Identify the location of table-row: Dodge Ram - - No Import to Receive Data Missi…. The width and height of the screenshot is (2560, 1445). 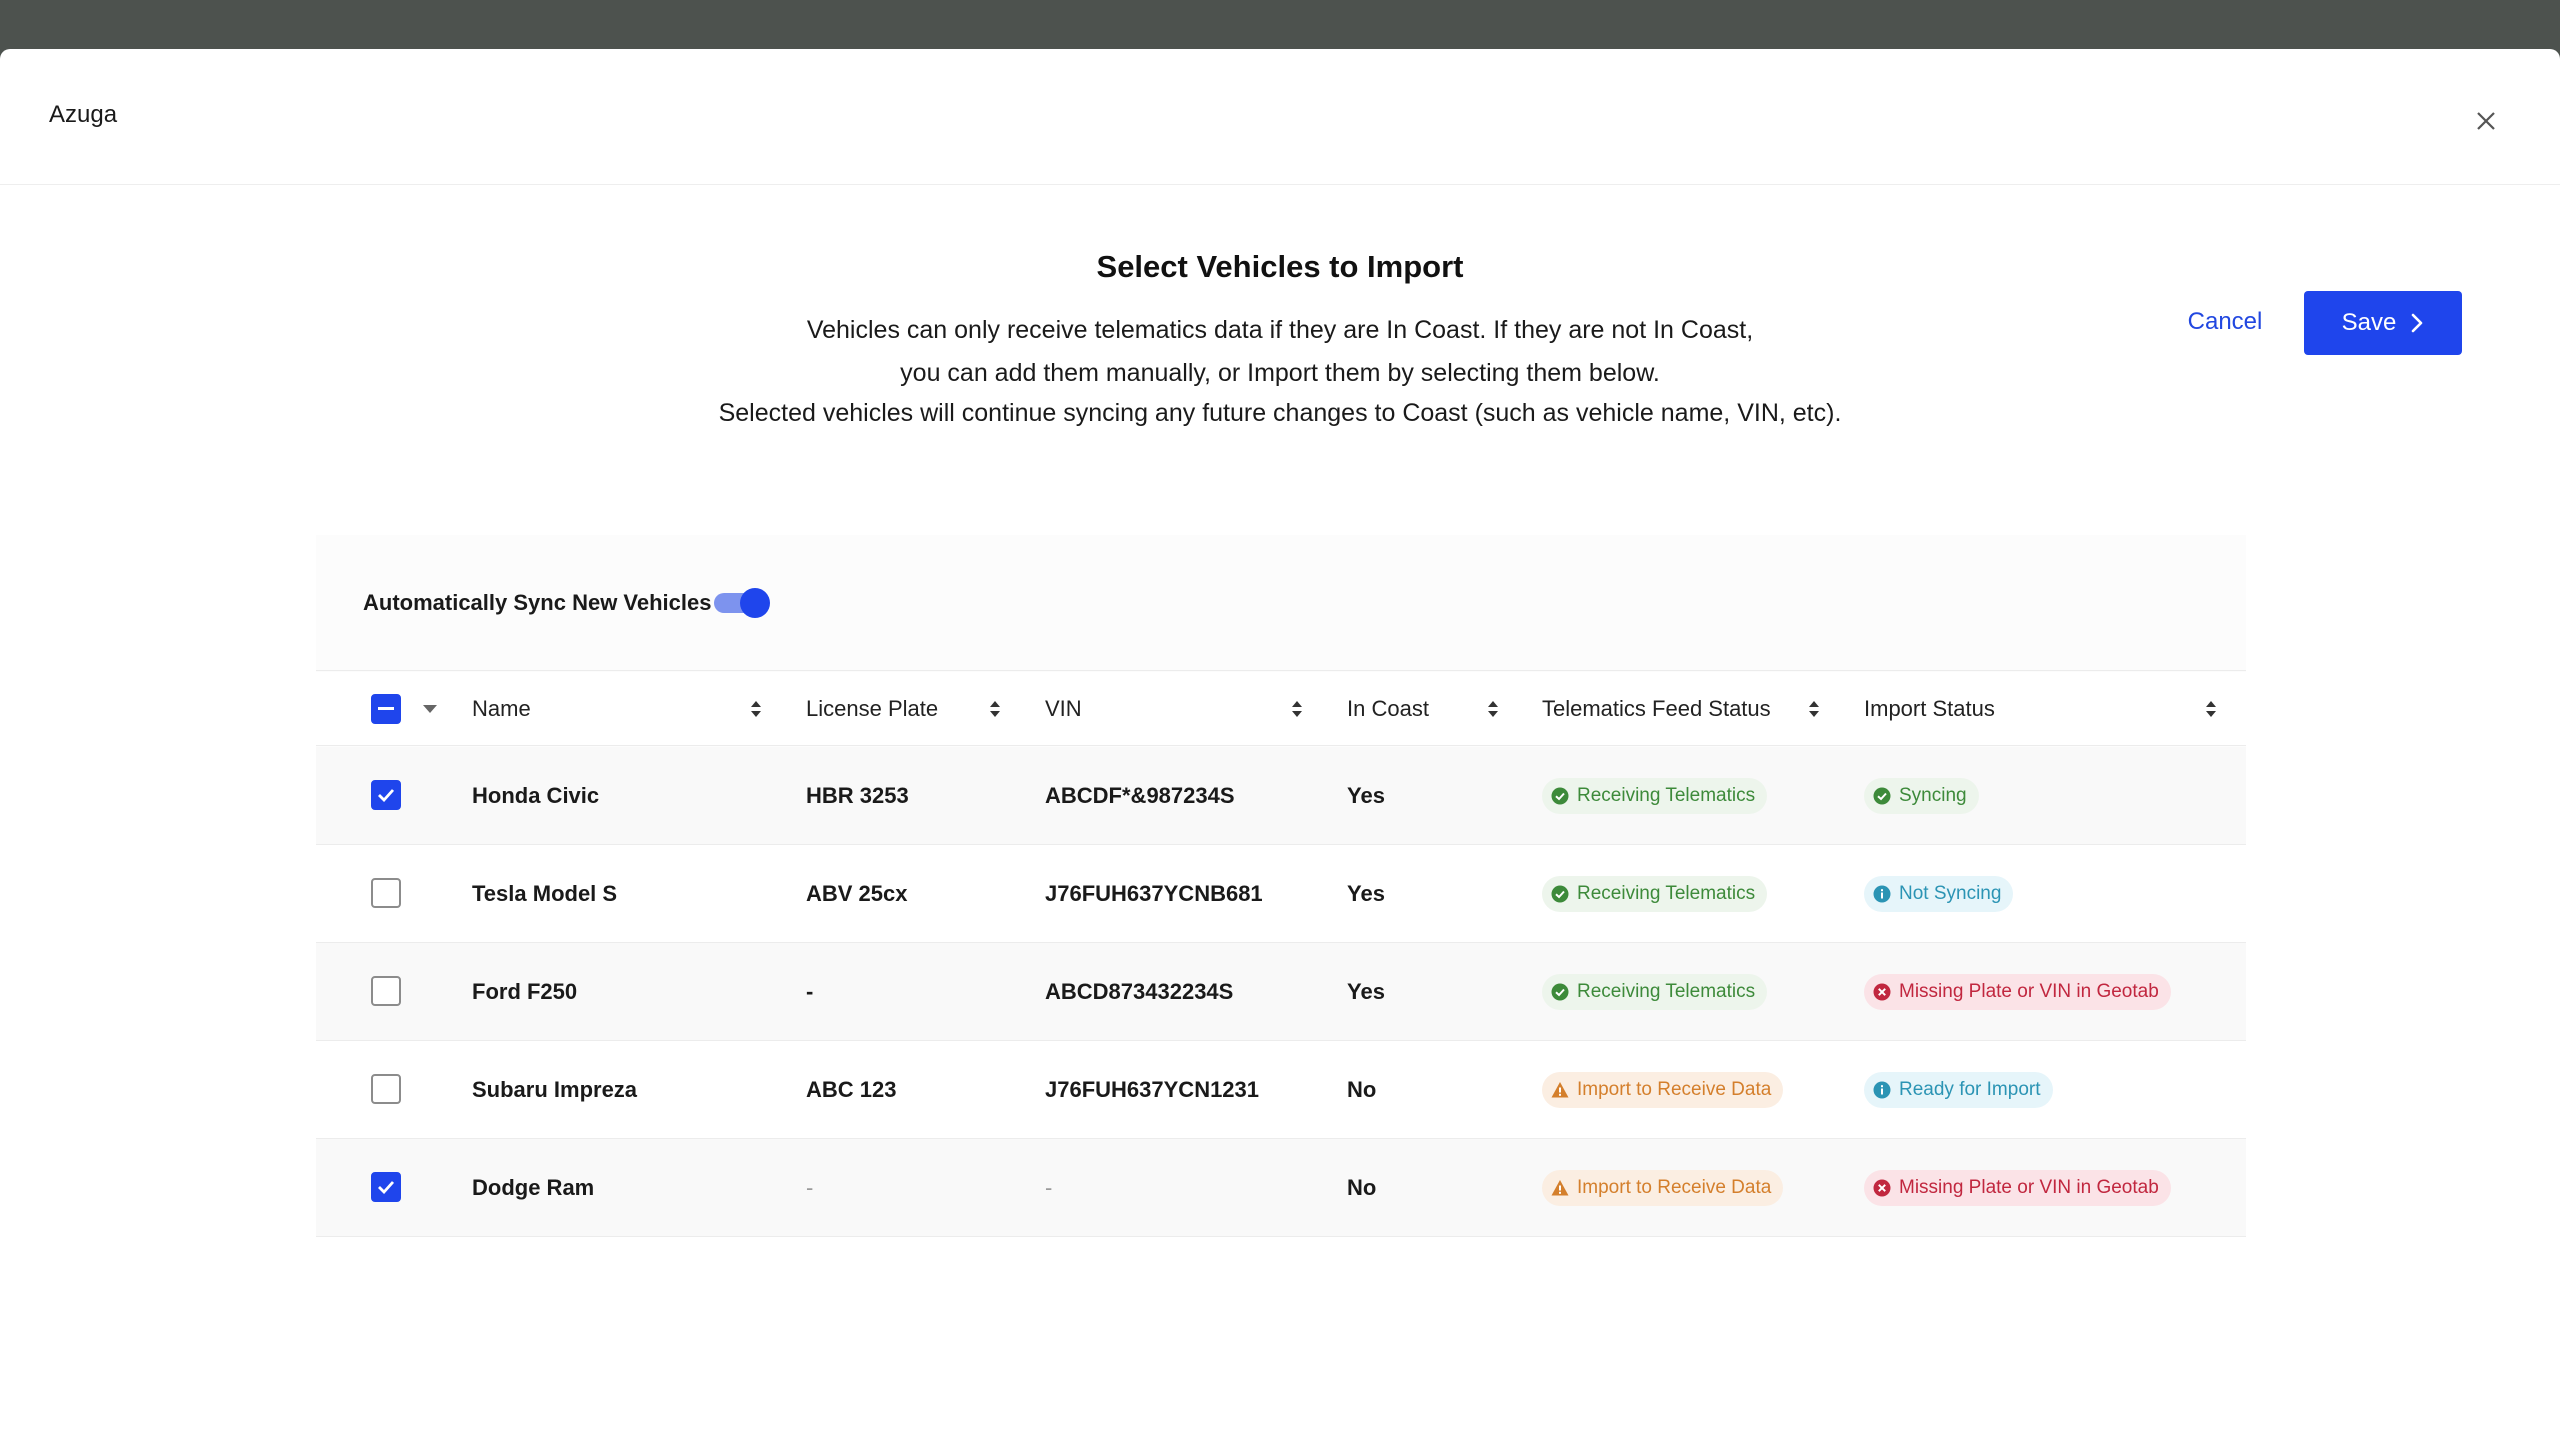
(1281, 1188).